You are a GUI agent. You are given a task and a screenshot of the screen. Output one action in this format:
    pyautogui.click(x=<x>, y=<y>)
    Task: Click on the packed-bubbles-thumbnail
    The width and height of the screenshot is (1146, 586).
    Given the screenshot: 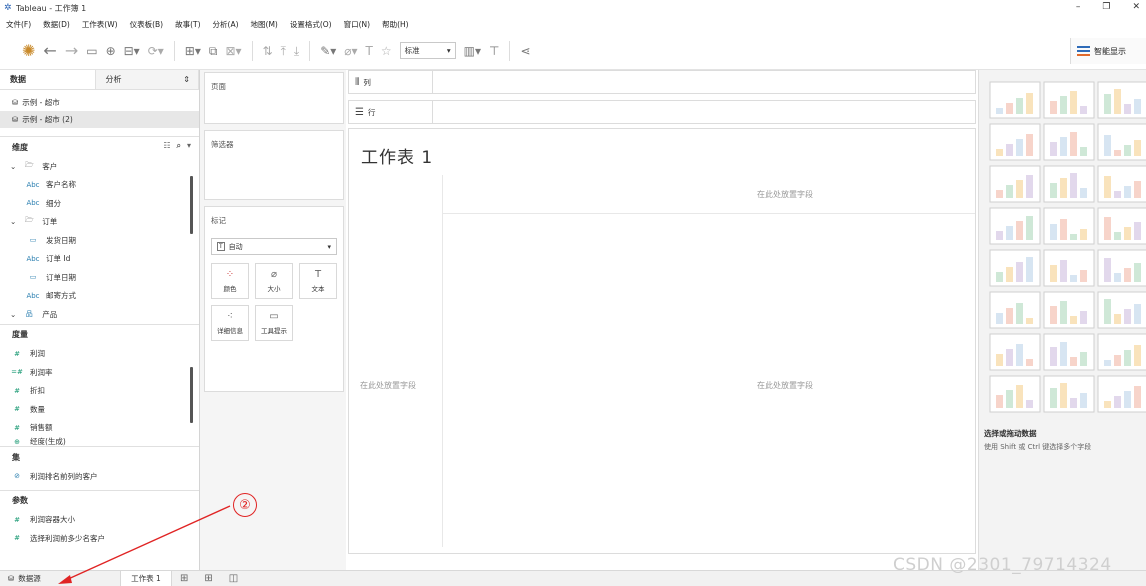 What is the action you would take?
    pyautogui.click(x=1121, y=394)
    